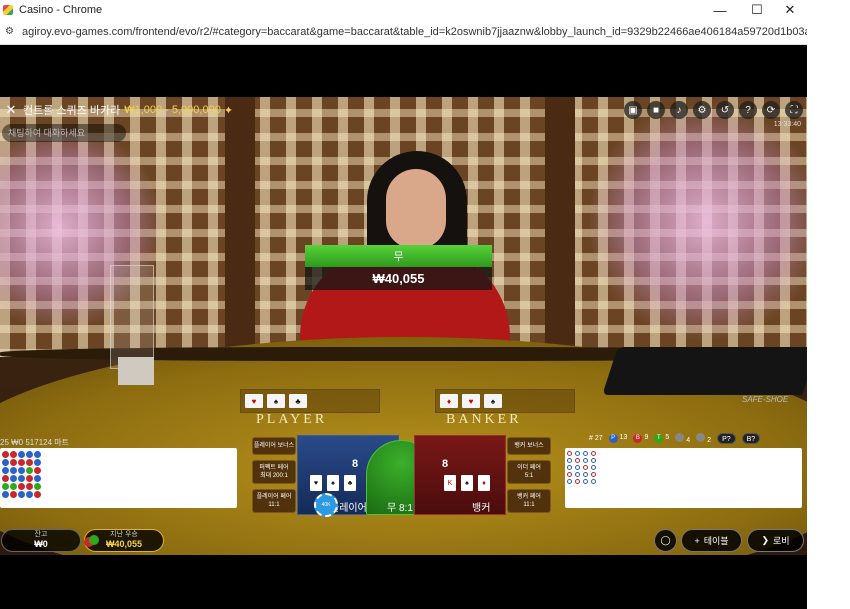 The image size is (850, 609). I want to click on banker-wins: B9, so click(640, 438).